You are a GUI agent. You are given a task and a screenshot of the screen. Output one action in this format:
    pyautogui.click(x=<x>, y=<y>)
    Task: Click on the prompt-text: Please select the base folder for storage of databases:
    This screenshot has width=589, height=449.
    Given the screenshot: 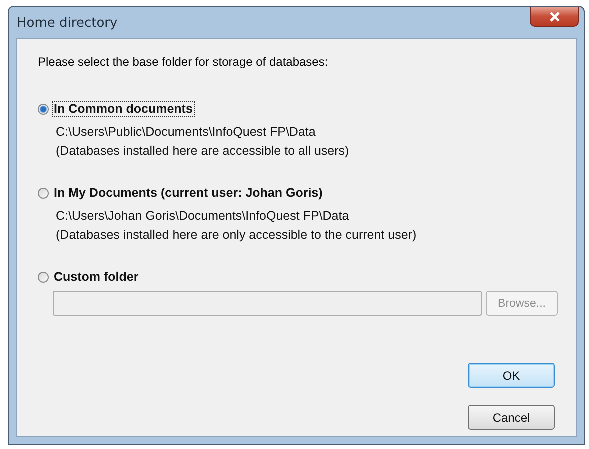 What is the action you would take?
    pyautogui.click(x=184, y=62)
    